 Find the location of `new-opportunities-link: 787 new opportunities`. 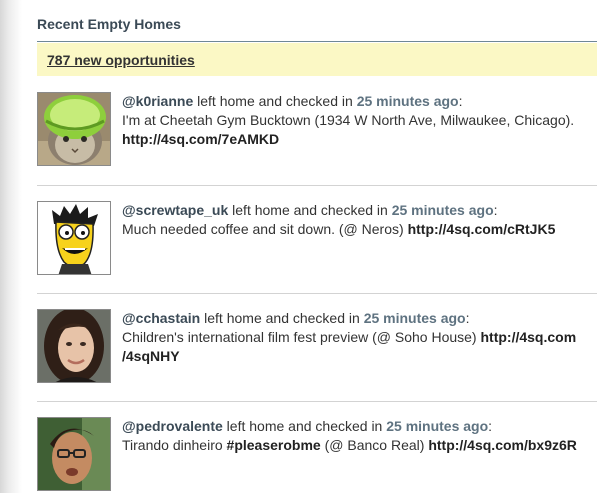

new-opportunities-link: 787 new opportunities is located at coordinates (121, 60).